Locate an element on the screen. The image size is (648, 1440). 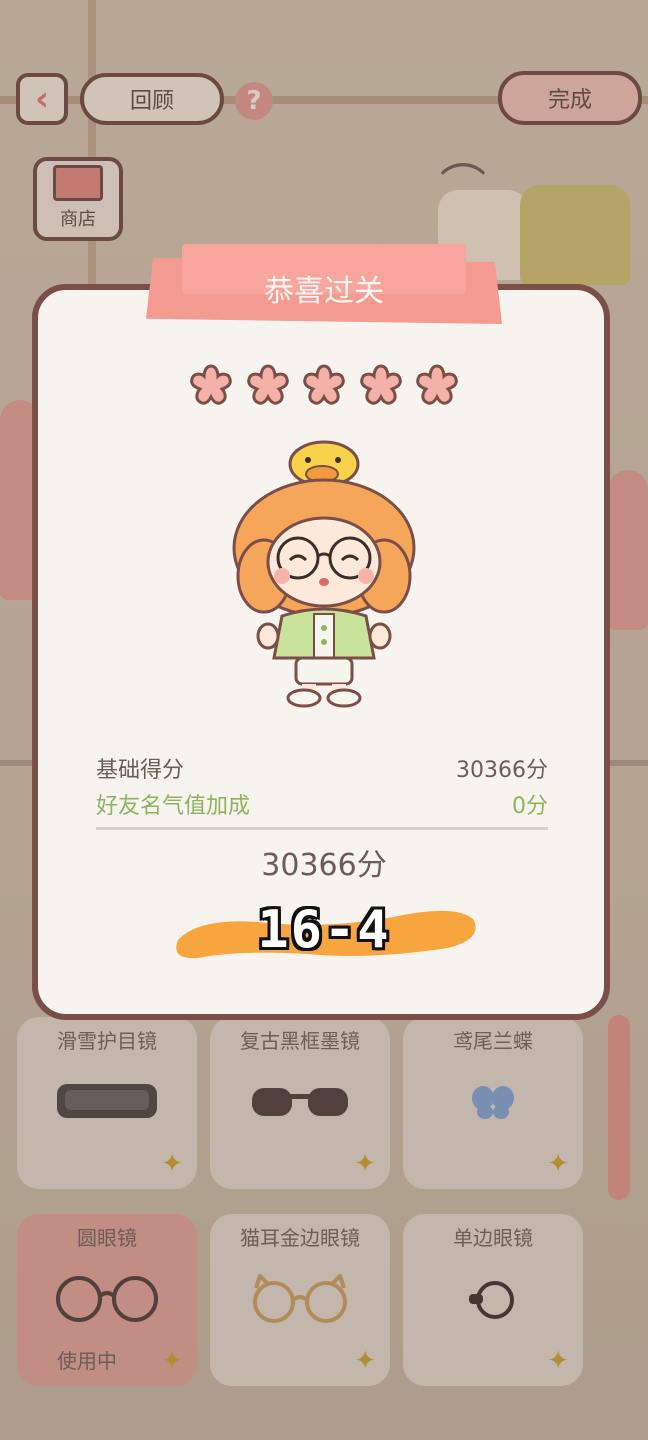
star-rating is located at coordinates (324, 386).